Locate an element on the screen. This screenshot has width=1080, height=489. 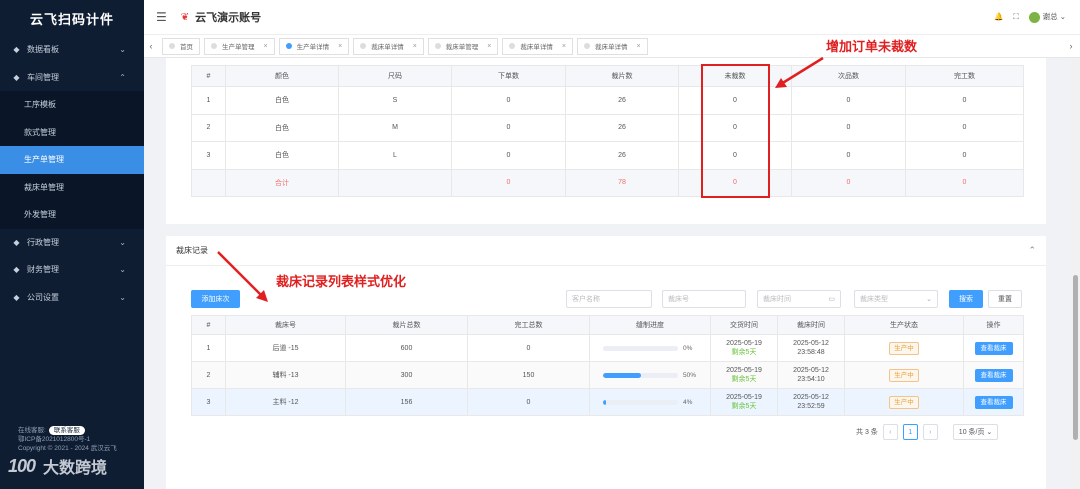
finance-icon: ◆ is located at coordinates (16, 270).